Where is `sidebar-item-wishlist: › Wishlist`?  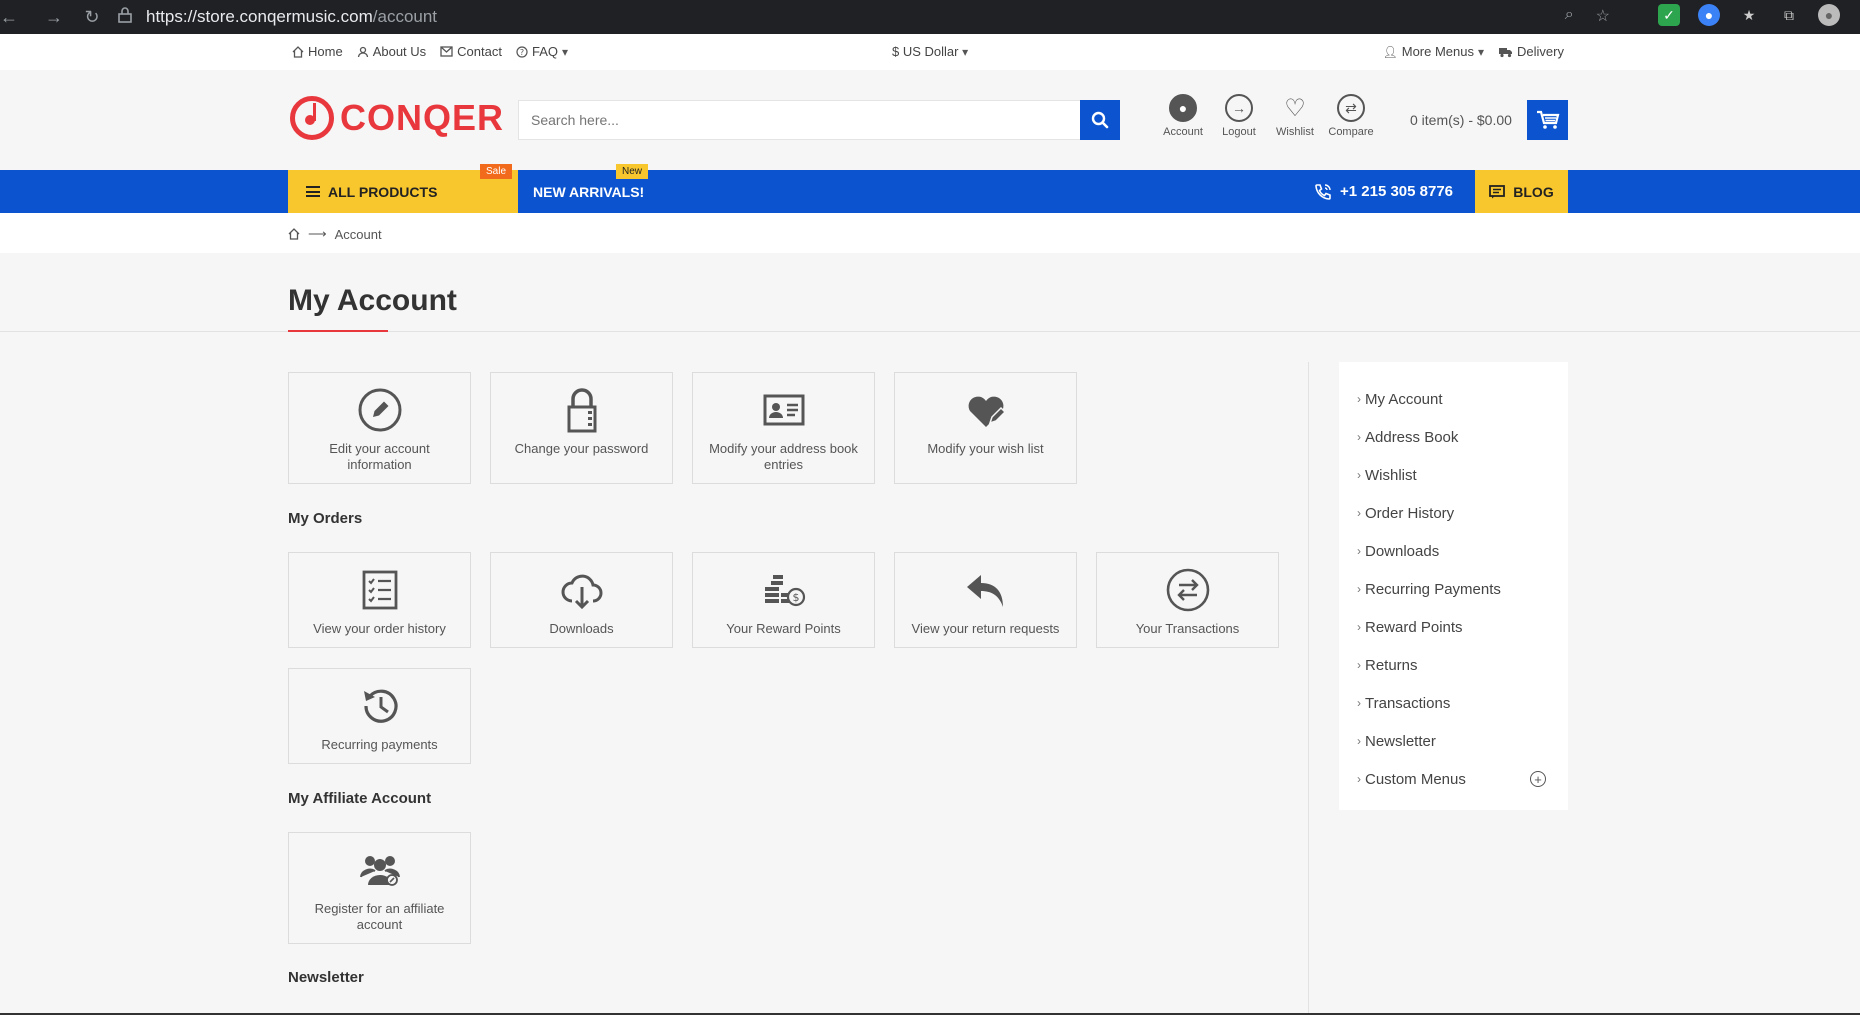 sidebar-item-wishlist: › Wishlist is located at coordinates (1453, 475).